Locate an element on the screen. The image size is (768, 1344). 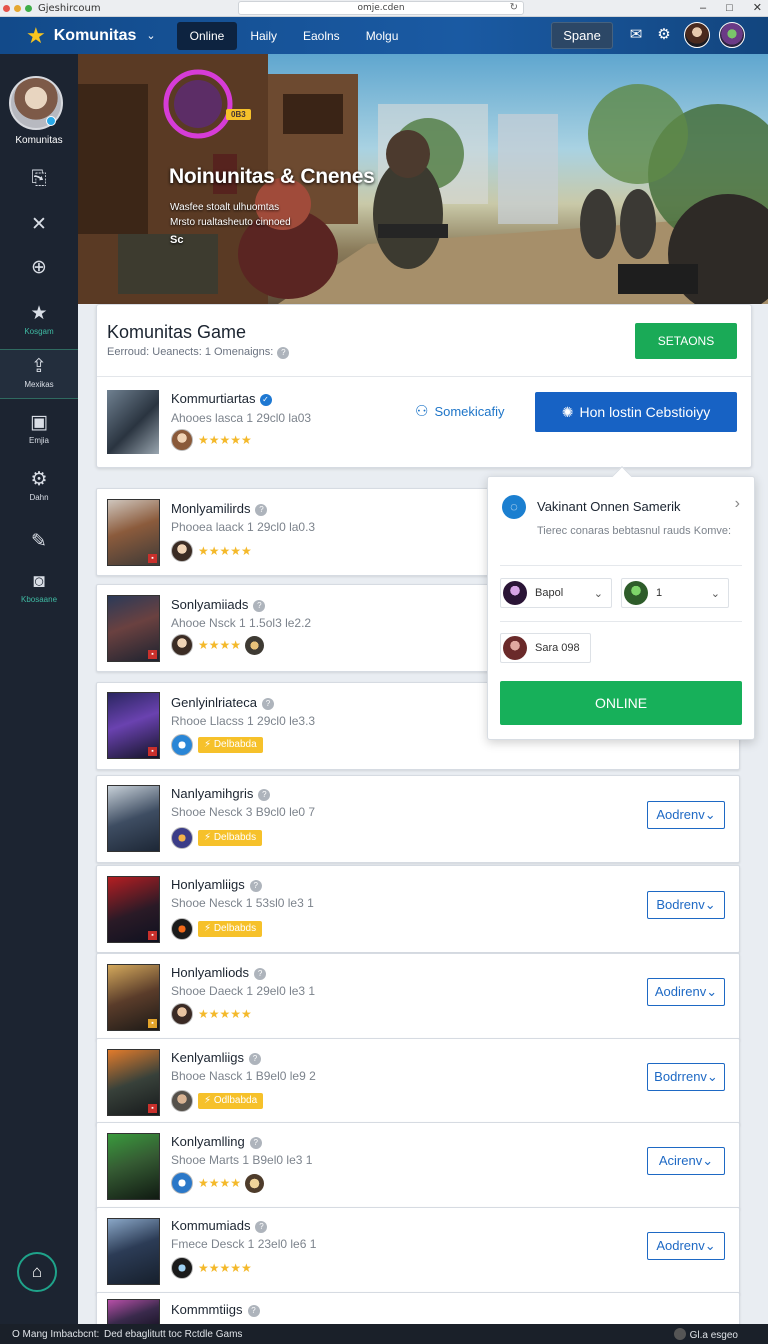
row-title: Nanlyamihgris? is located at coordinates (221, 793).